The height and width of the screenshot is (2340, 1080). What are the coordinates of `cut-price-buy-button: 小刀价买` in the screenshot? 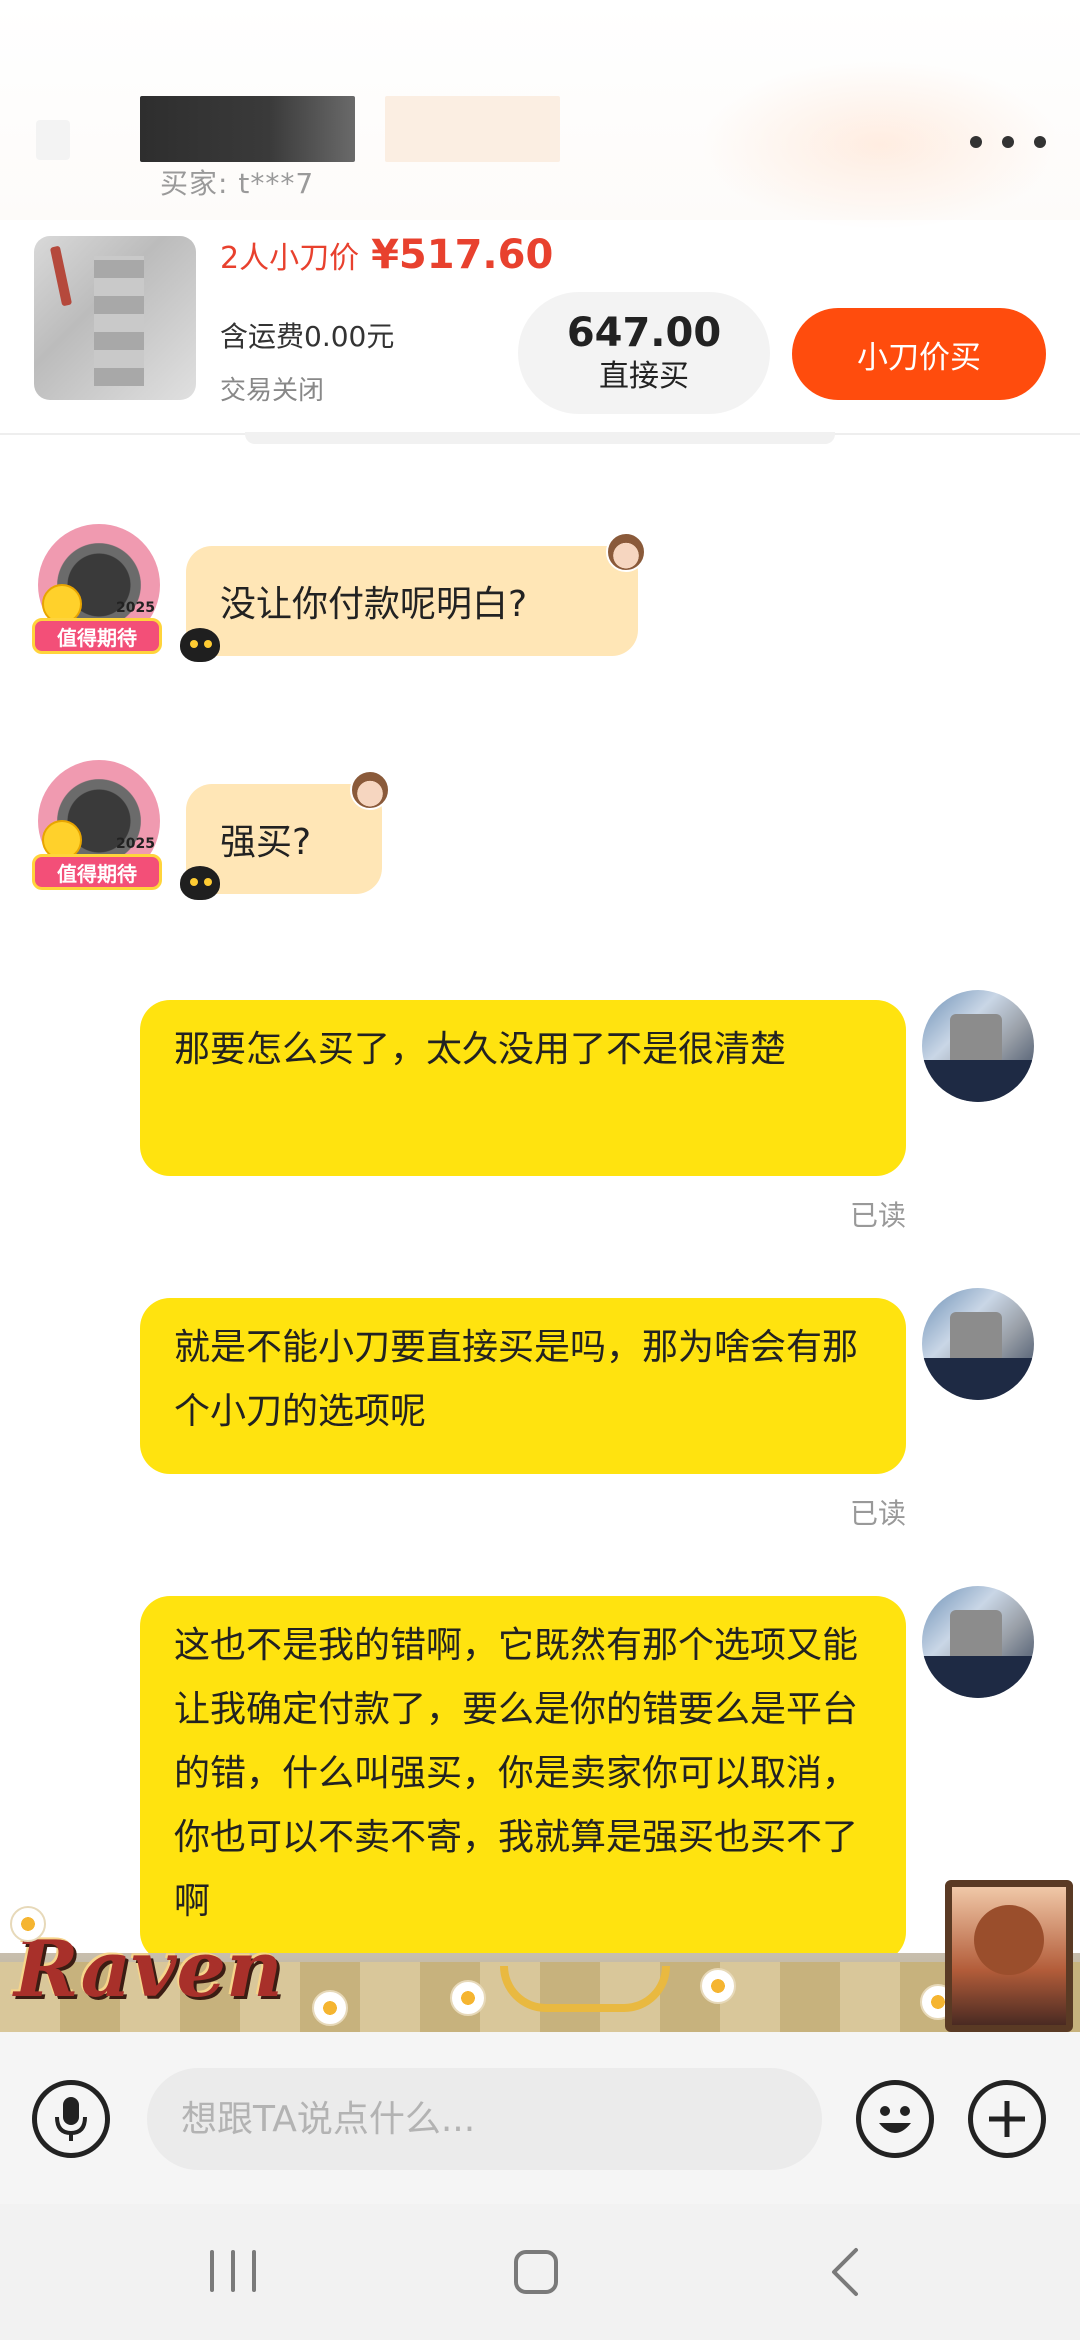 It's located at (919, 354).